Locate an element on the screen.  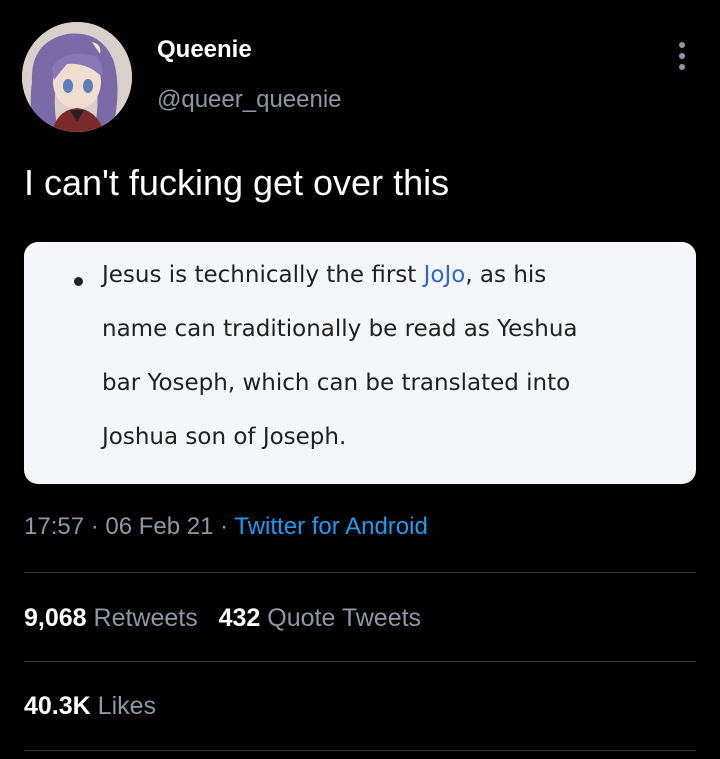
likes-count: 40.3K is located at coordinates (57, 706).